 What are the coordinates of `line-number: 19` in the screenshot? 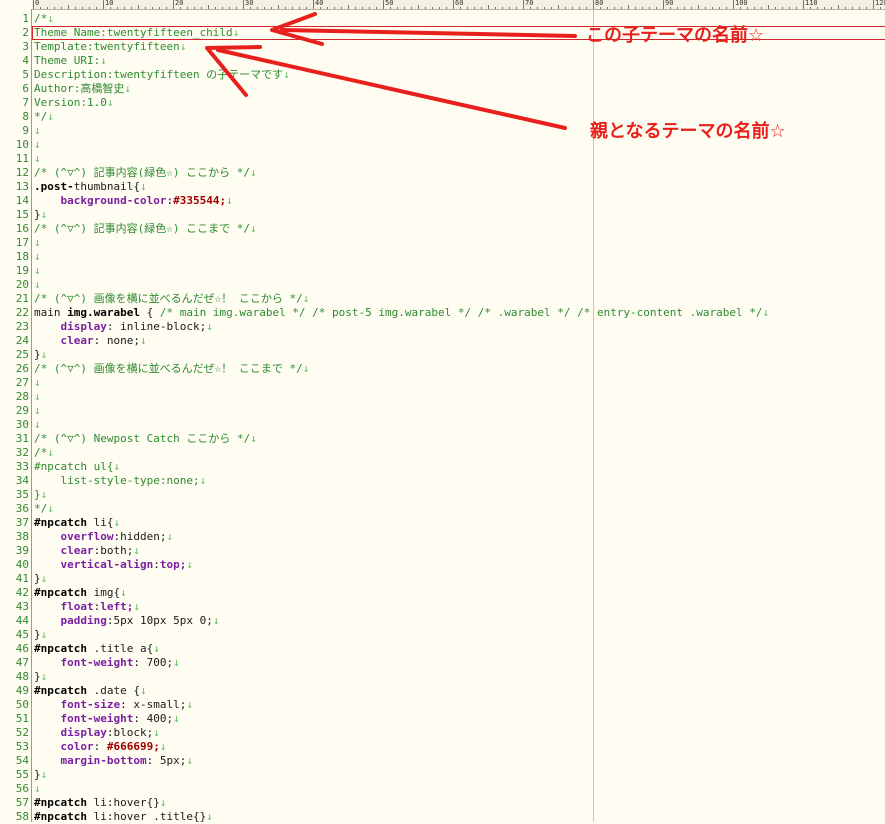 It's located at (22, 270).